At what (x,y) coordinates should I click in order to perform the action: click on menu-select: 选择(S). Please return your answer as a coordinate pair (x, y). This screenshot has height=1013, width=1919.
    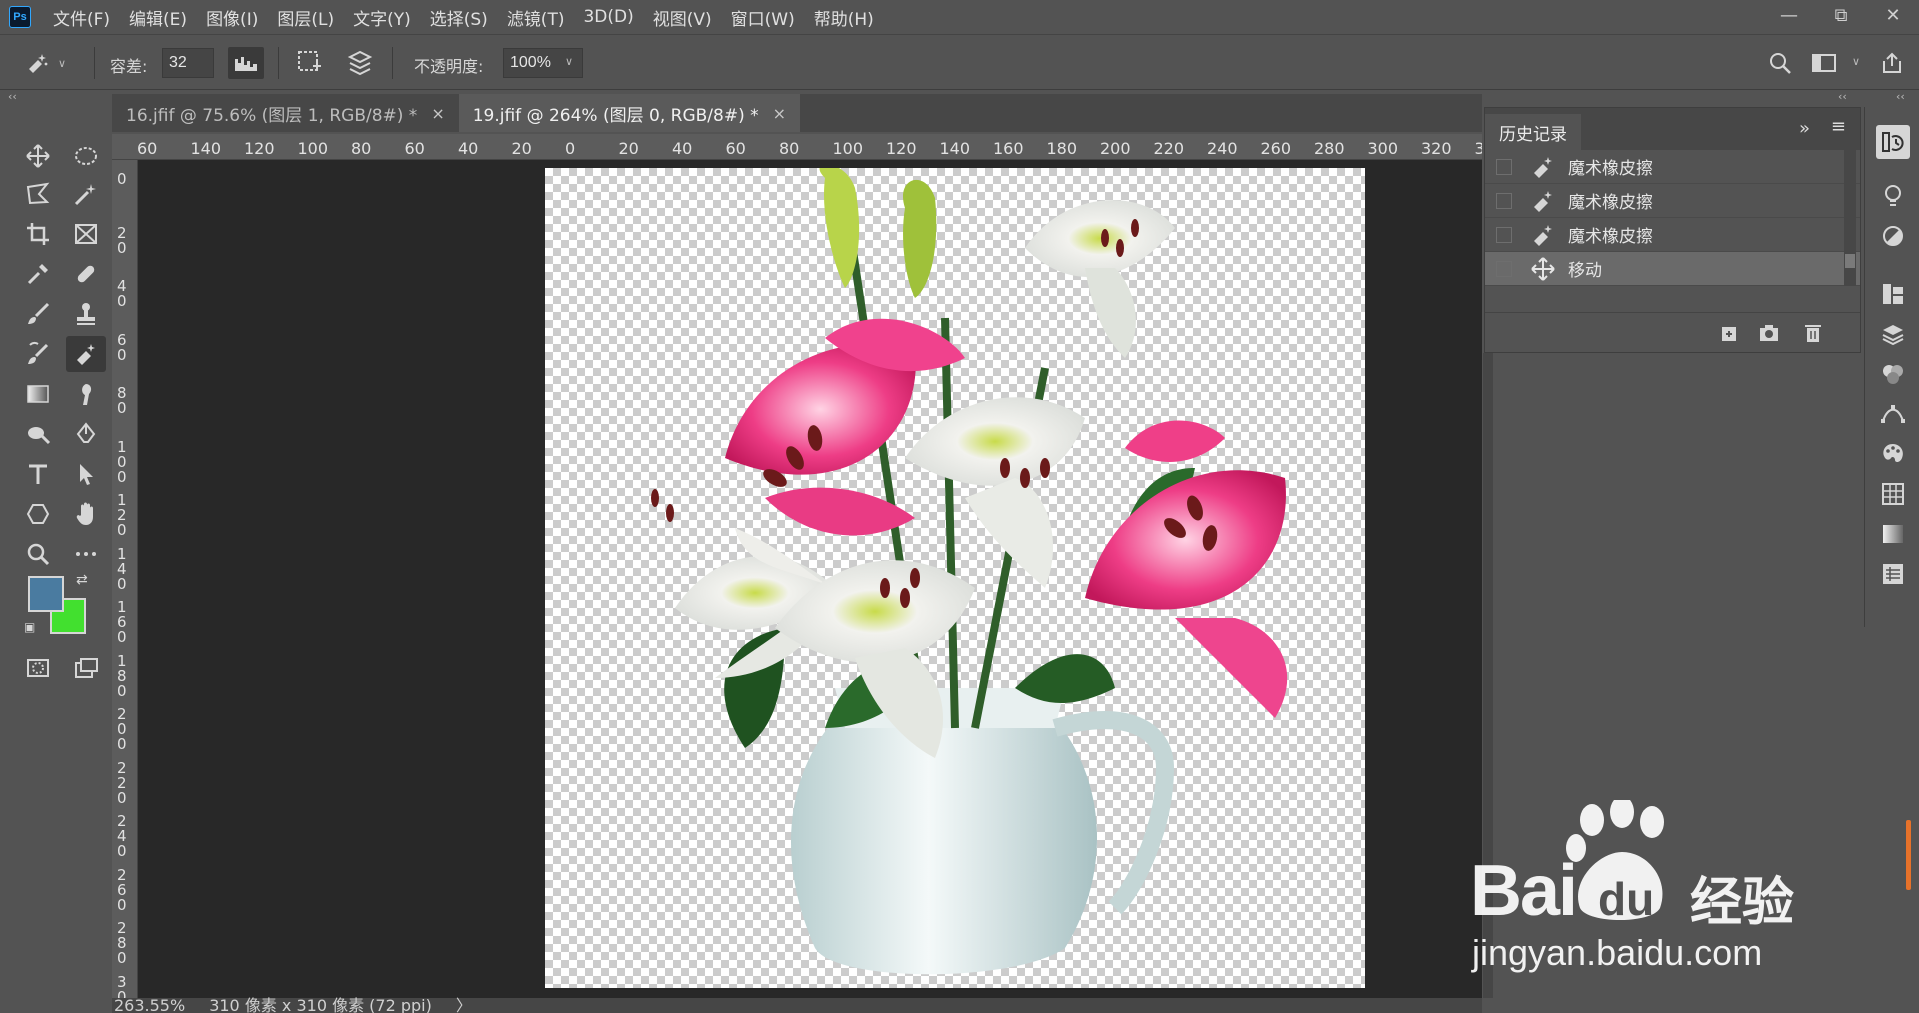
    Looking at the image, I should click on (459, 17).